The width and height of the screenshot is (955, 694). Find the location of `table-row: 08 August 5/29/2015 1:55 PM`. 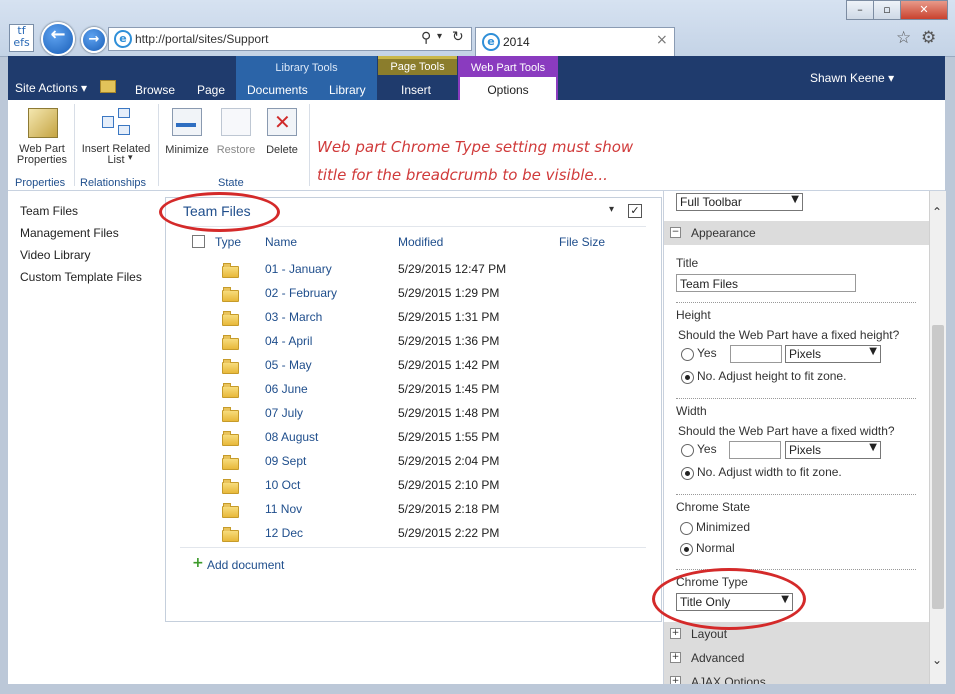

table-row: 08 August 5/29/2015 1:55 PM is located at coordinates (411, 439).